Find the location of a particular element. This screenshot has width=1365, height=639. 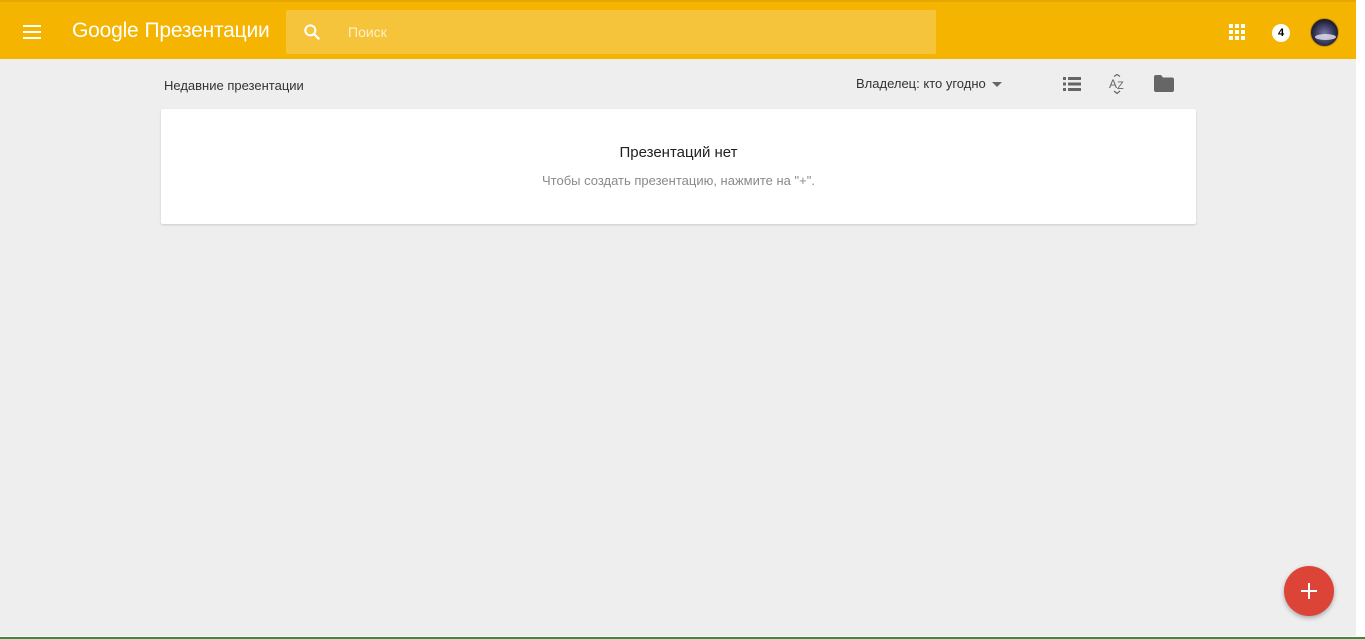

owner-filter-dropdown: Владелец: кто угодно is located at coordinates (929, 83).